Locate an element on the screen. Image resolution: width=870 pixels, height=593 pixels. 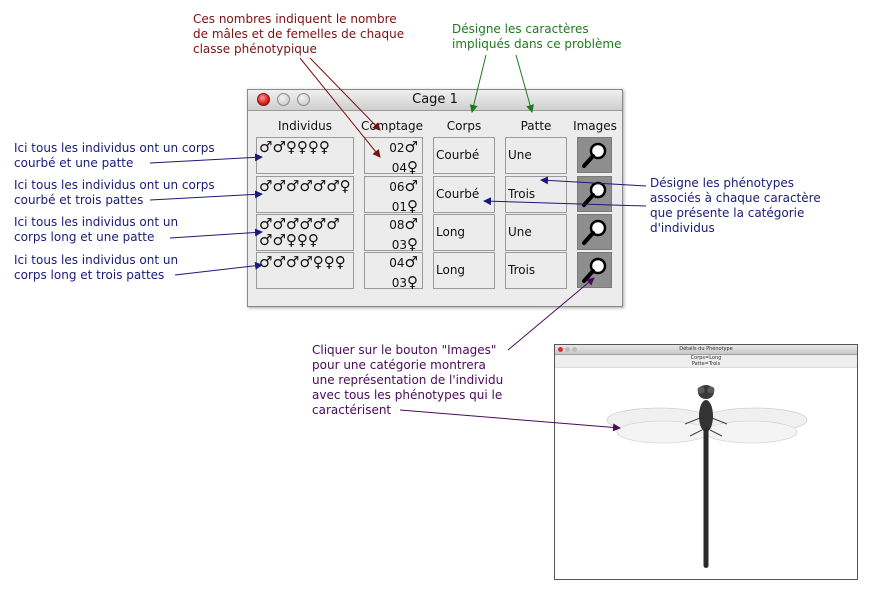
arrow-to-row4 is located at coordinates (218, 268).